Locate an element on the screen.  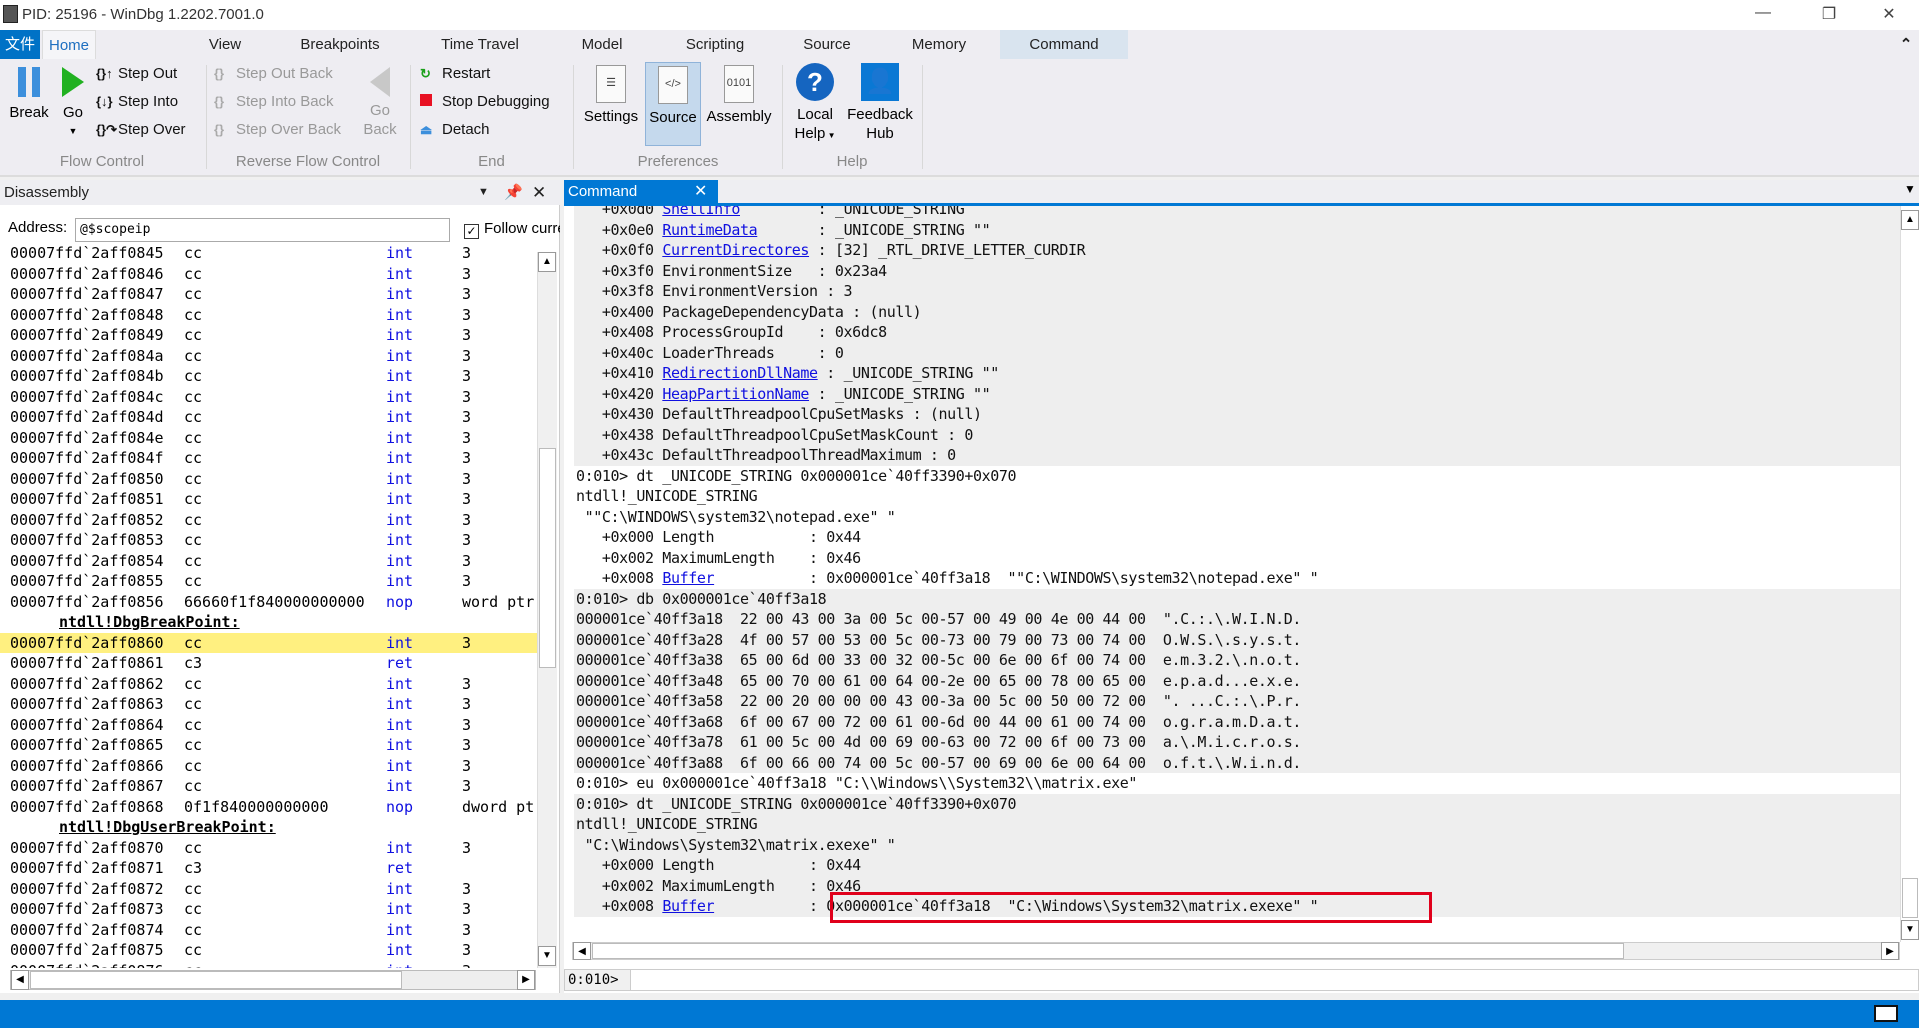
disassembly-vertical-scrollbar: ▲ ▼ is located at coordinates (547, 610).